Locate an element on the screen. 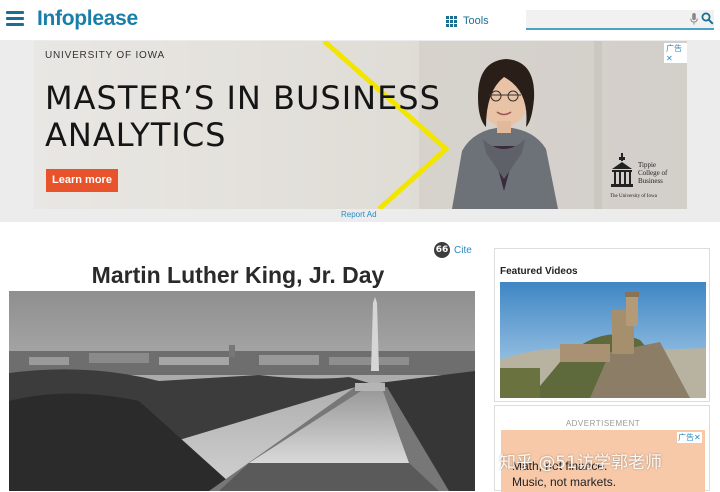 This screenshot has width=720, height=492. cite-button: 66 Cite is located at coordinates (453, 250).